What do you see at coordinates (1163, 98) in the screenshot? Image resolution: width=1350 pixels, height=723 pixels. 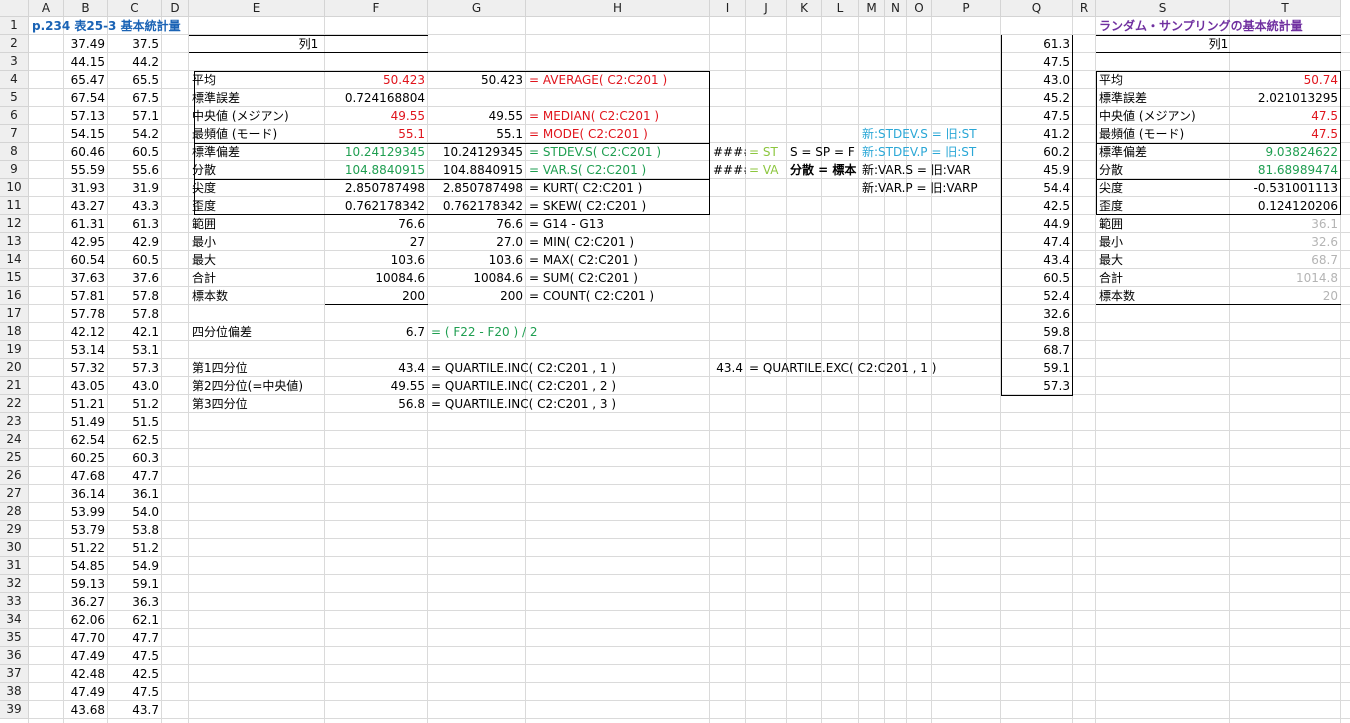 I see `rs-label: 標準誤差` at bounding box center [1163, 98].